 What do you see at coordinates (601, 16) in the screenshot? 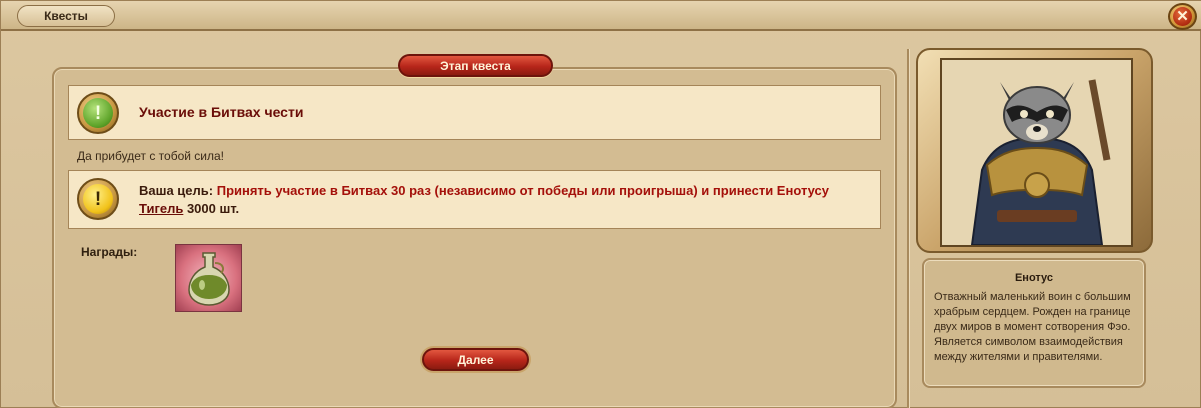
I see `window-header: Квесты ✕` at bounding box center [601, 16].